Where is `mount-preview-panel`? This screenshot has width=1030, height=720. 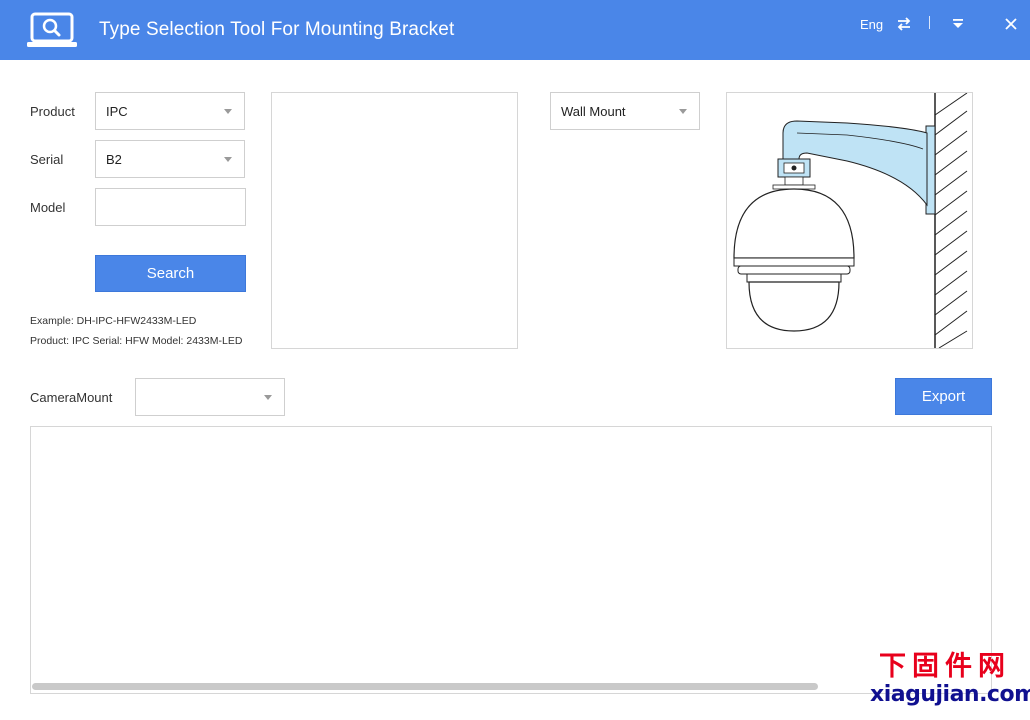
mount-preview-panel is located at coordinates (849, 220).